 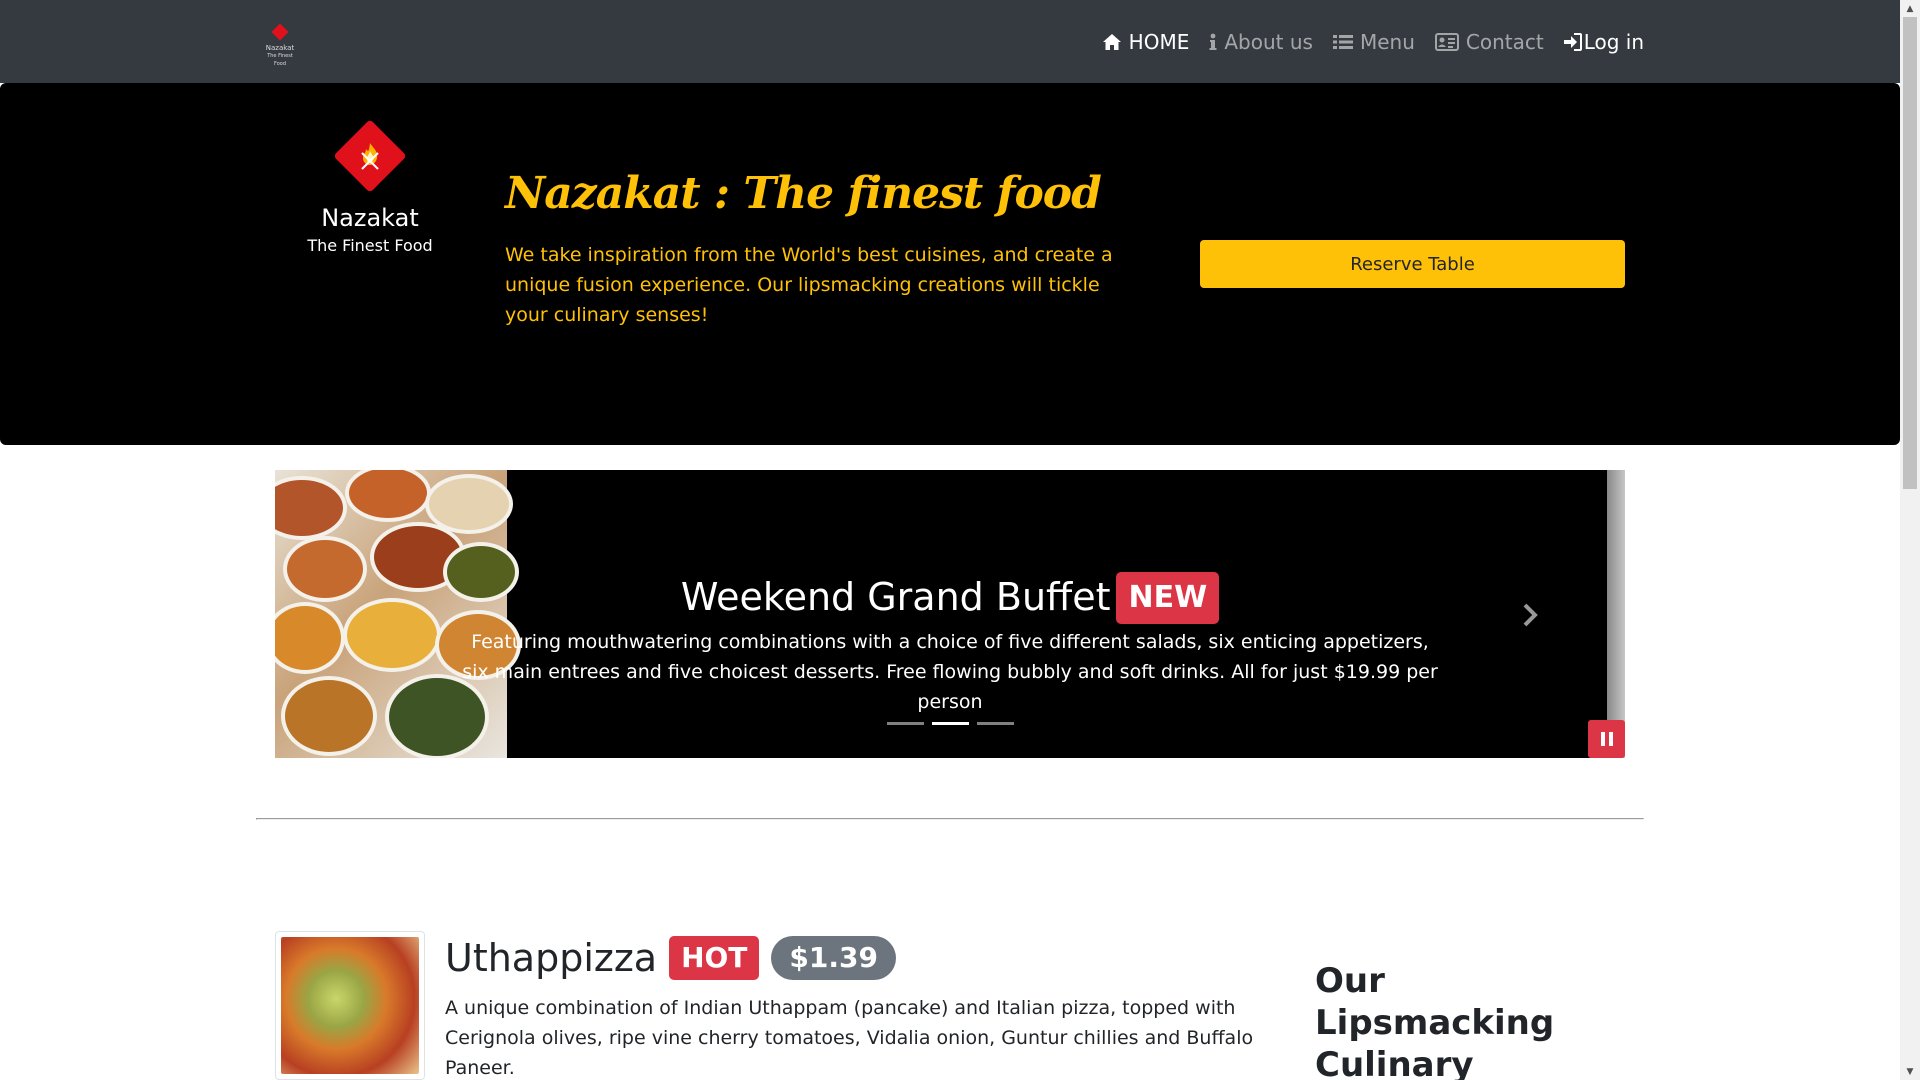 I want to click on brand-diamond-icon, so click(x=370, y=156).